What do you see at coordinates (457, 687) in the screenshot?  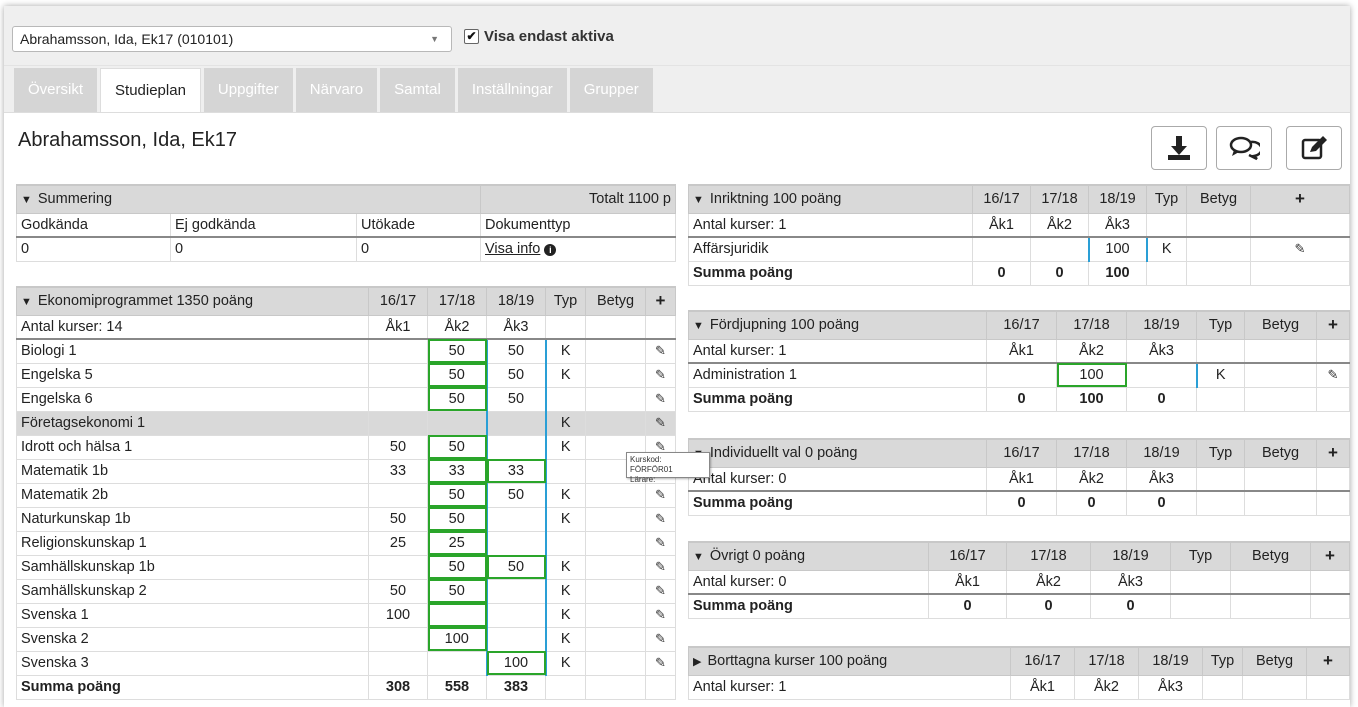 I see `sum-value: 558` at bounding box center [457, 687].